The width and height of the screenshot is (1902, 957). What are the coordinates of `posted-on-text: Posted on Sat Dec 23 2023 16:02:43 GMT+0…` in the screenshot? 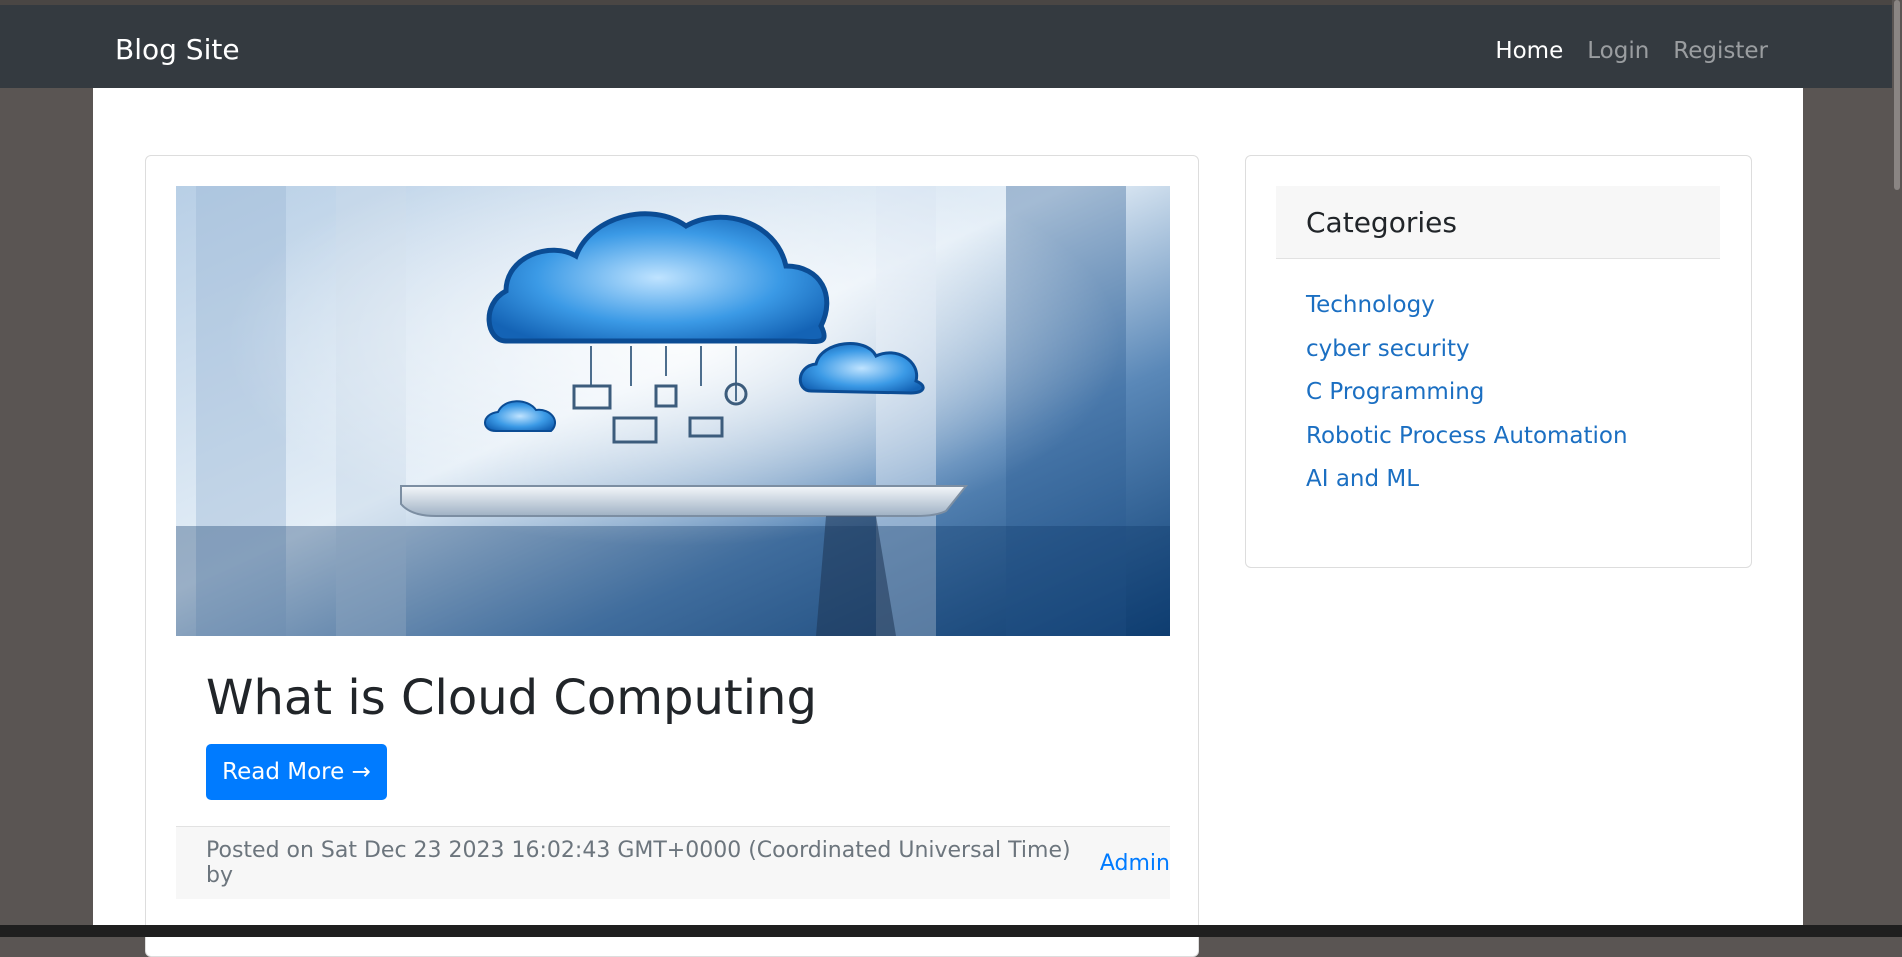 It's located at (638, 863).